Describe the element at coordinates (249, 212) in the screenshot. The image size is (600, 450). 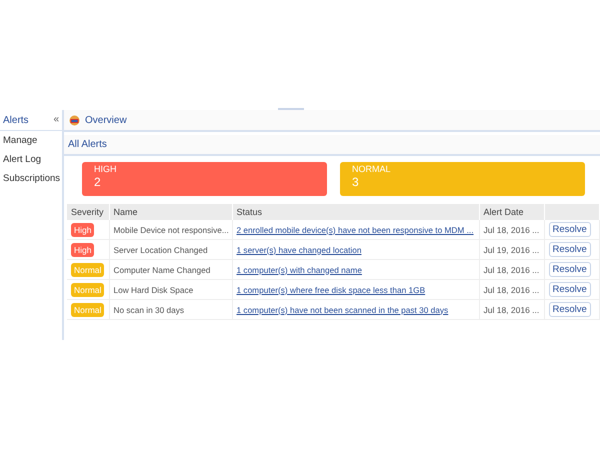
I see `column-header: Status` at that location.